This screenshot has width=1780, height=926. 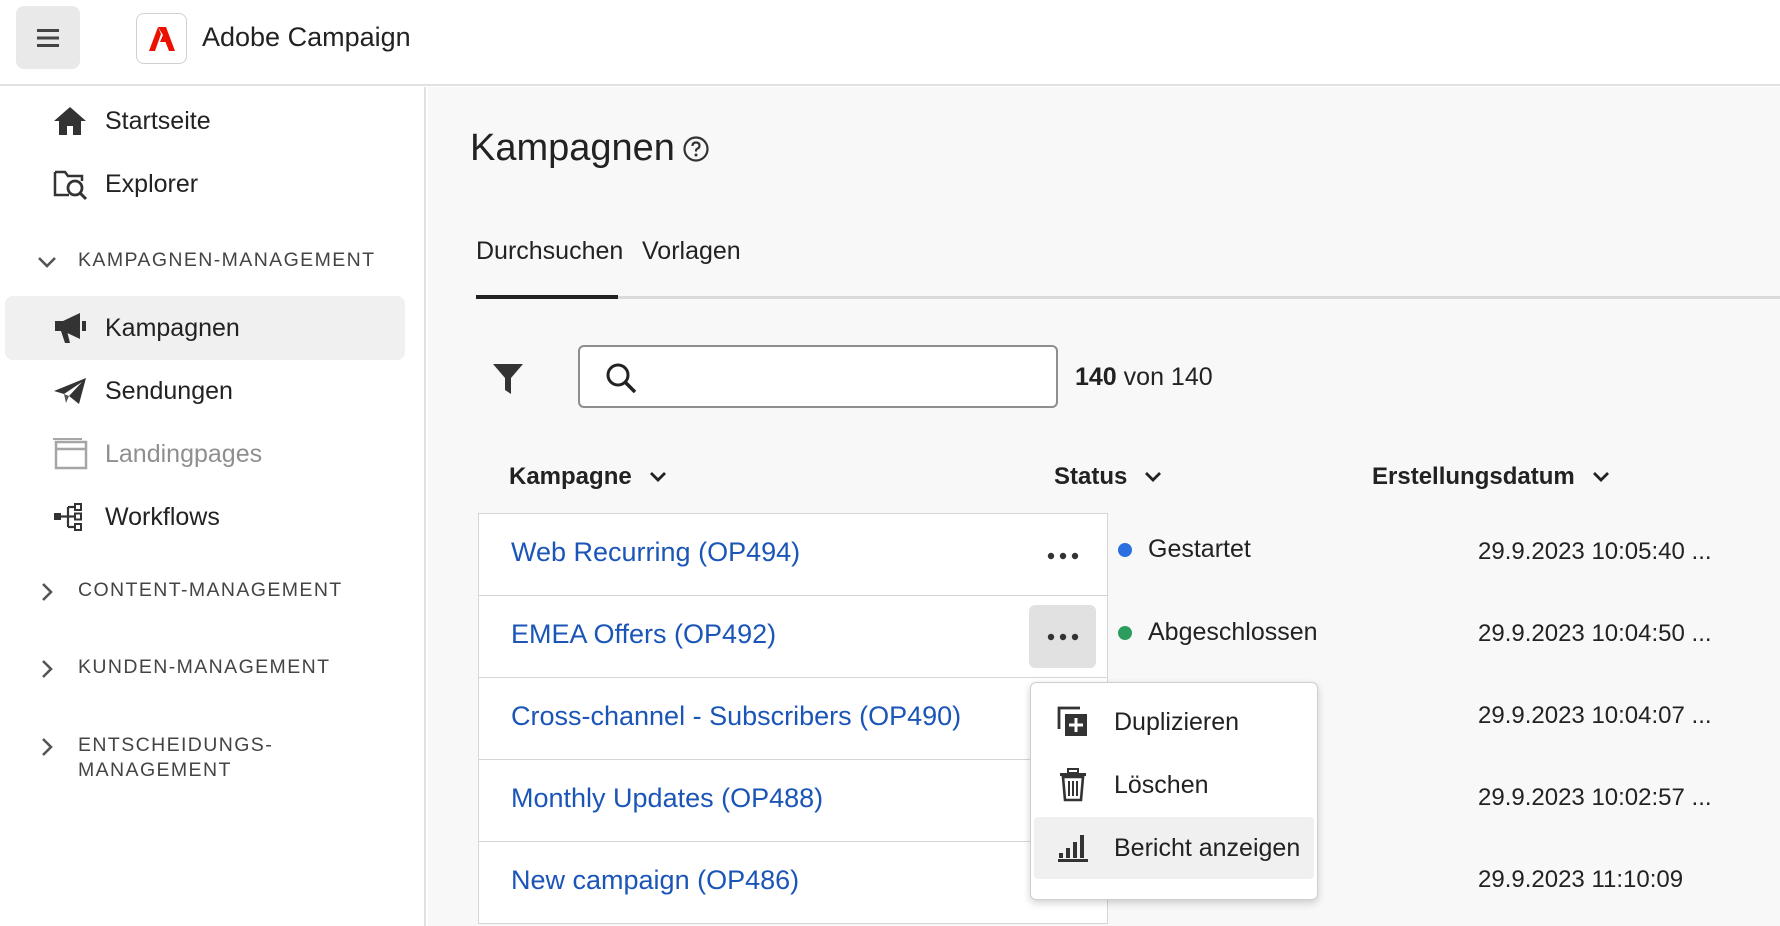 I want to click on section-label-line2: MANAGEMENT, so click(x=155, y=770).